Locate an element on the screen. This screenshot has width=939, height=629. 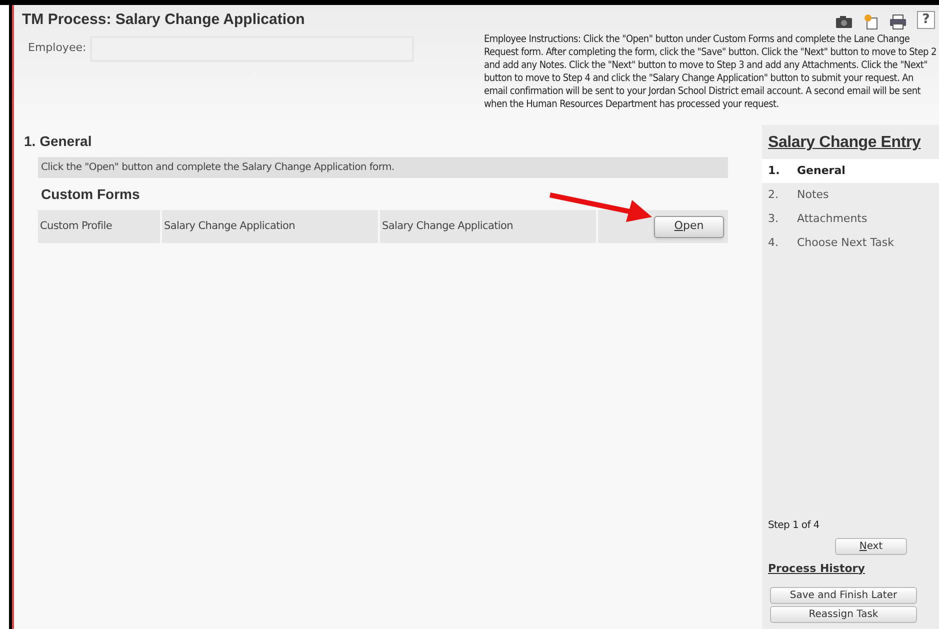
next-button: Next is located at coordinates (871, 546).